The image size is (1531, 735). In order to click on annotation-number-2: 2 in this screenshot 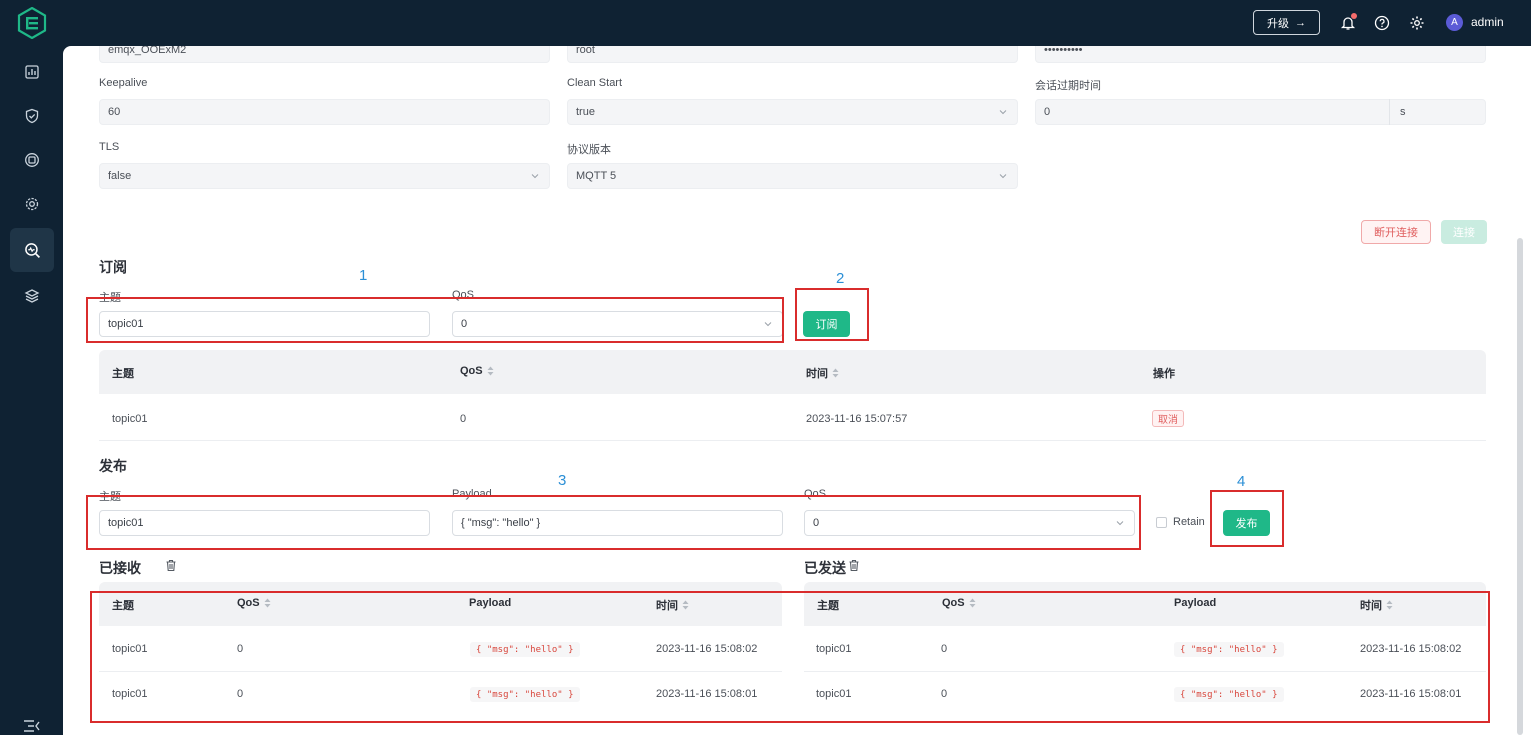, I will do `click(840, 278)`.